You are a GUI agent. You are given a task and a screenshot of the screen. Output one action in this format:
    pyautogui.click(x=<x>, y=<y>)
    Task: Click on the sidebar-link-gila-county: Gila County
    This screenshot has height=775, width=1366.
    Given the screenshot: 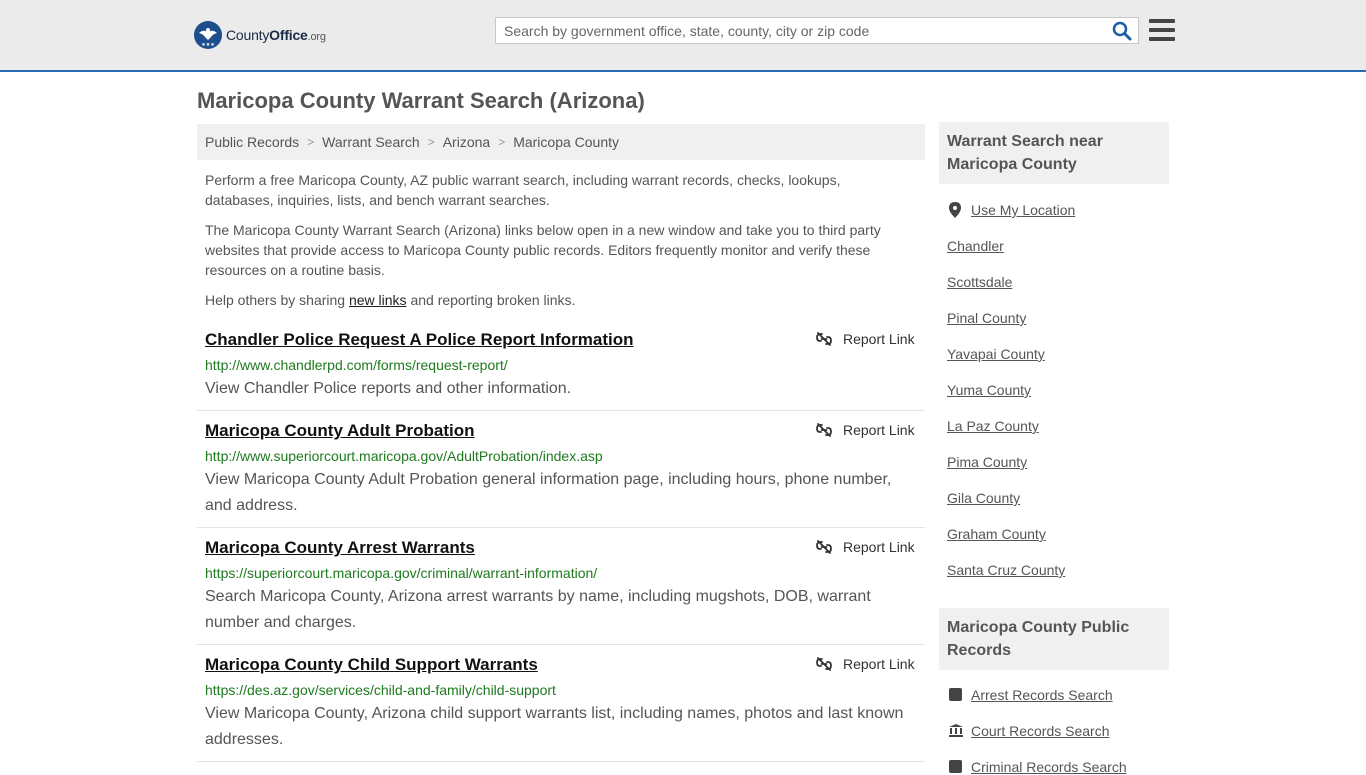 What is the action you would take?
    pyautogui.click(x=983, y=498)
    